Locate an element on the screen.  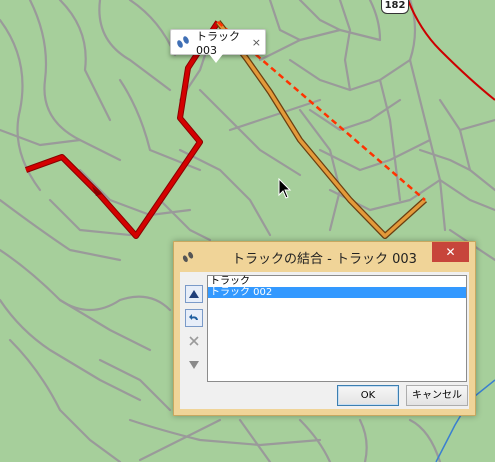
dialog-title-bar: トラックの結合 - トラック 003 ✕ is located at coordinates (324, 257).